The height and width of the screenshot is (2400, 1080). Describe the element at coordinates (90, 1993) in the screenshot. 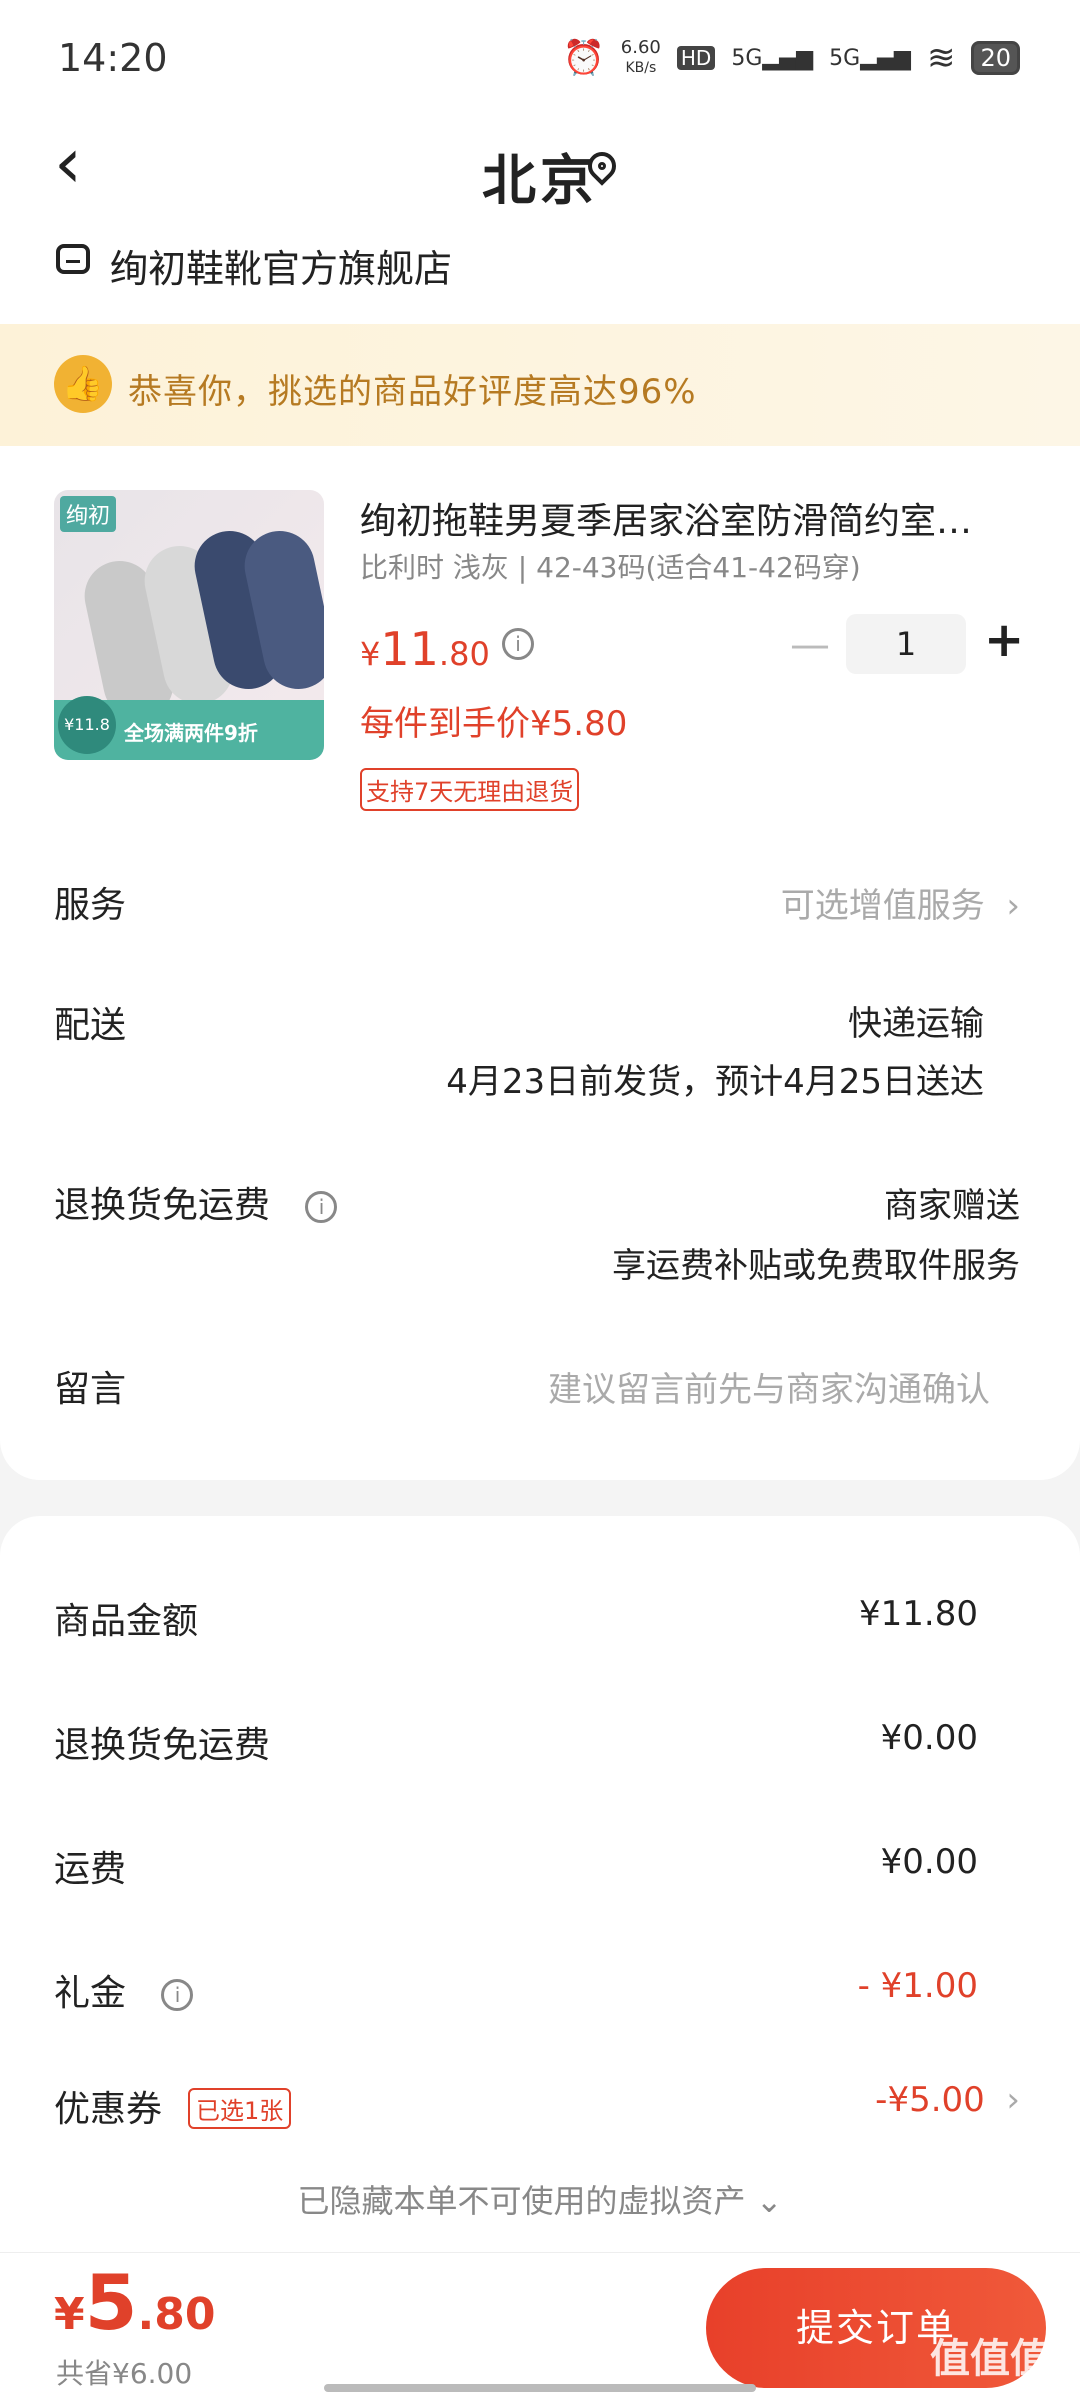

I see `gift-label-text: 礼金` at that location.